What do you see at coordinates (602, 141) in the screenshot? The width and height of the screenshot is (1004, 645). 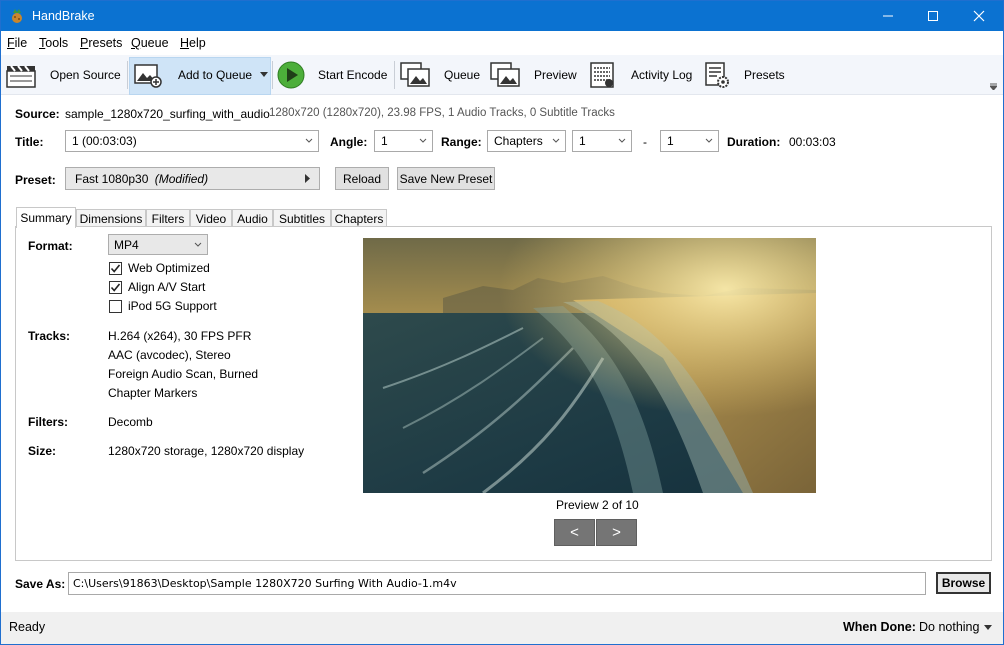 I see `range-start-dropdown: 1` at bounding box center [602, 141].